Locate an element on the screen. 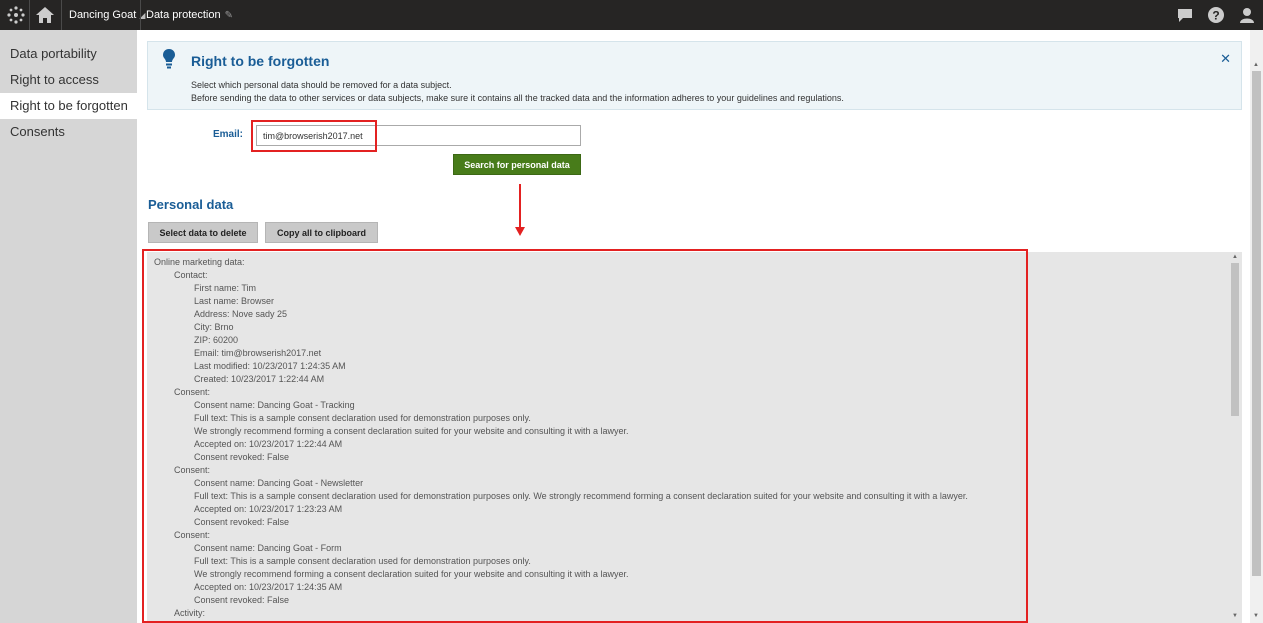  data-line: Consent name: Dancing Goat - Newsletter is located at coordinates (279, 483).